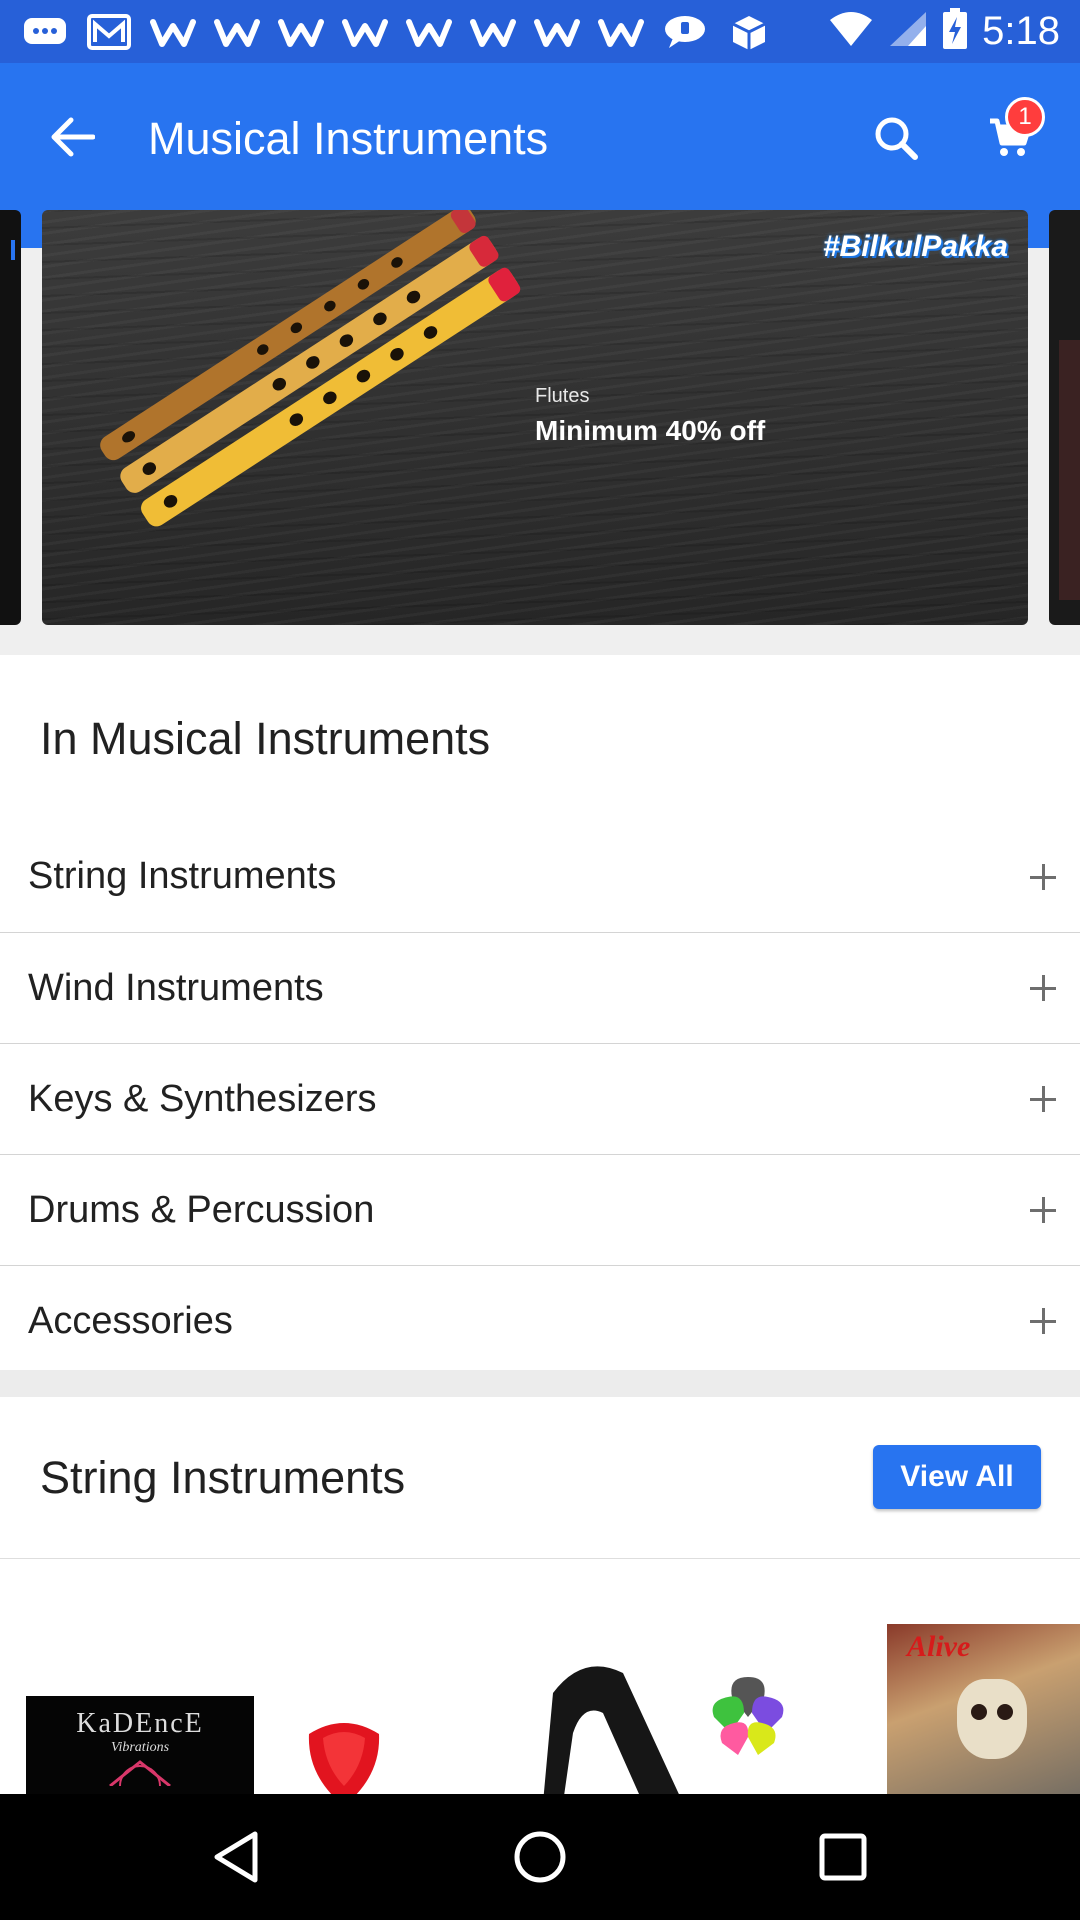 This screenshot has width=1080, height=1920. Describe the element at coordinates (663, 1730) in the screenshot. I see `guitar-strap-image` at that location.